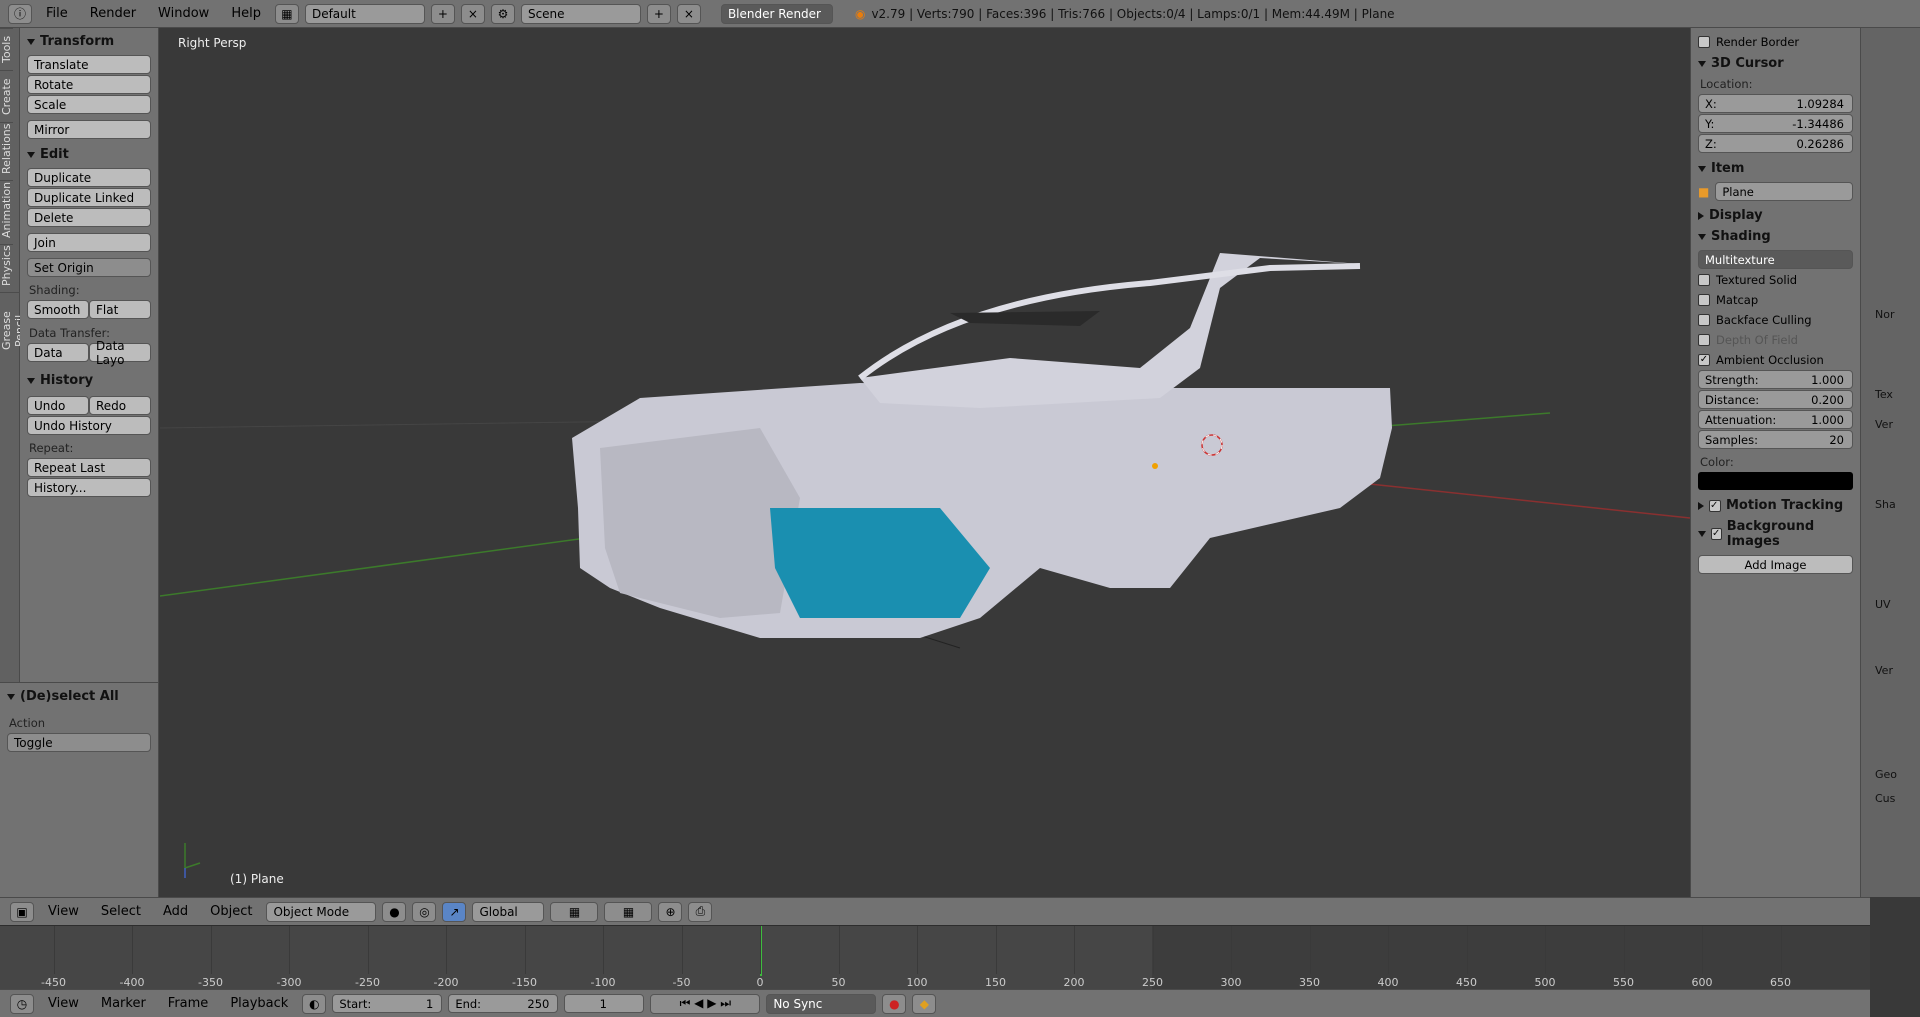 The image size is (1920, 1017). I want to click on tab-relations: Relations, so click(6, 151).